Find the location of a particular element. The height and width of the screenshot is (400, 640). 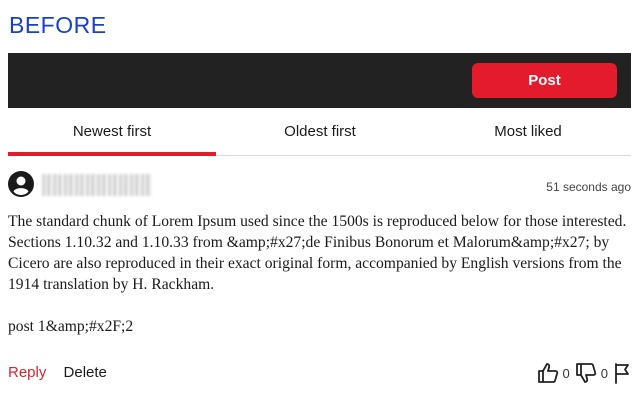

dislike-count: 0 is located at coordinates (604, 373).